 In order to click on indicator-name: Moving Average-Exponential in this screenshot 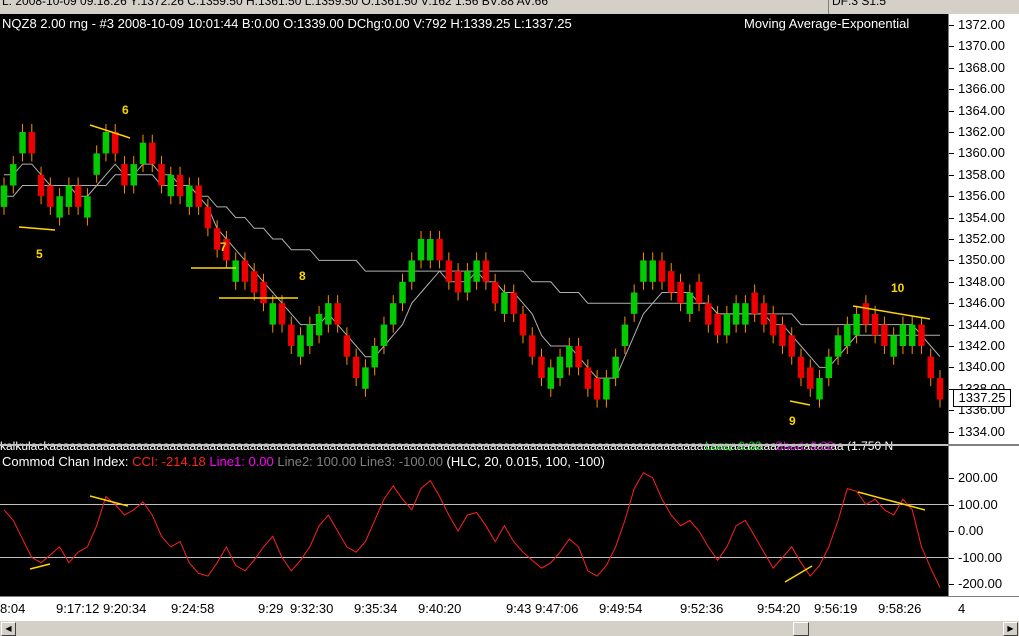, I will do `click(827, 23)`.